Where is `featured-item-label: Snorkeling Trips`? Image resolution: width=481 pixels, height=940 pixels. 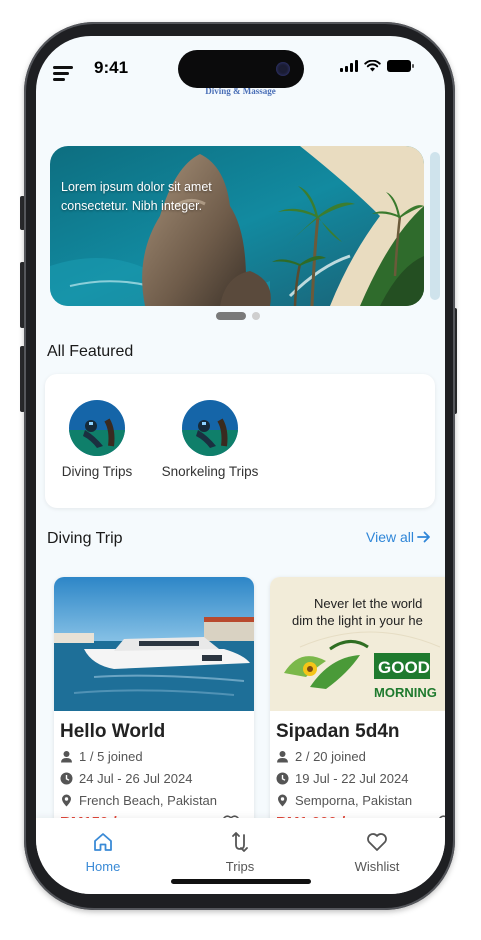
featured-item-label: Snorkeling Trips is located at coordinates (210, 471).